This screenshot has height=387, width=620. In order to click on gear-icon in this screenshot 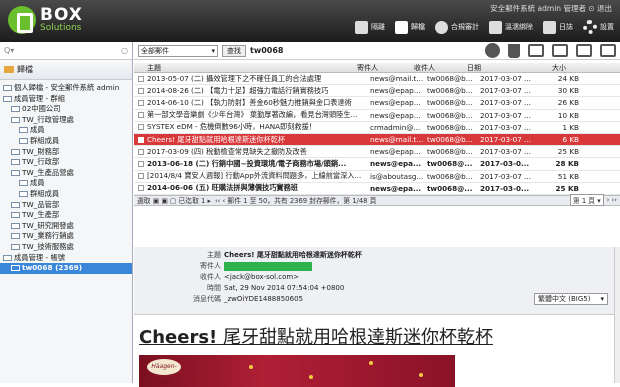, I will do `click(590, 27)`.